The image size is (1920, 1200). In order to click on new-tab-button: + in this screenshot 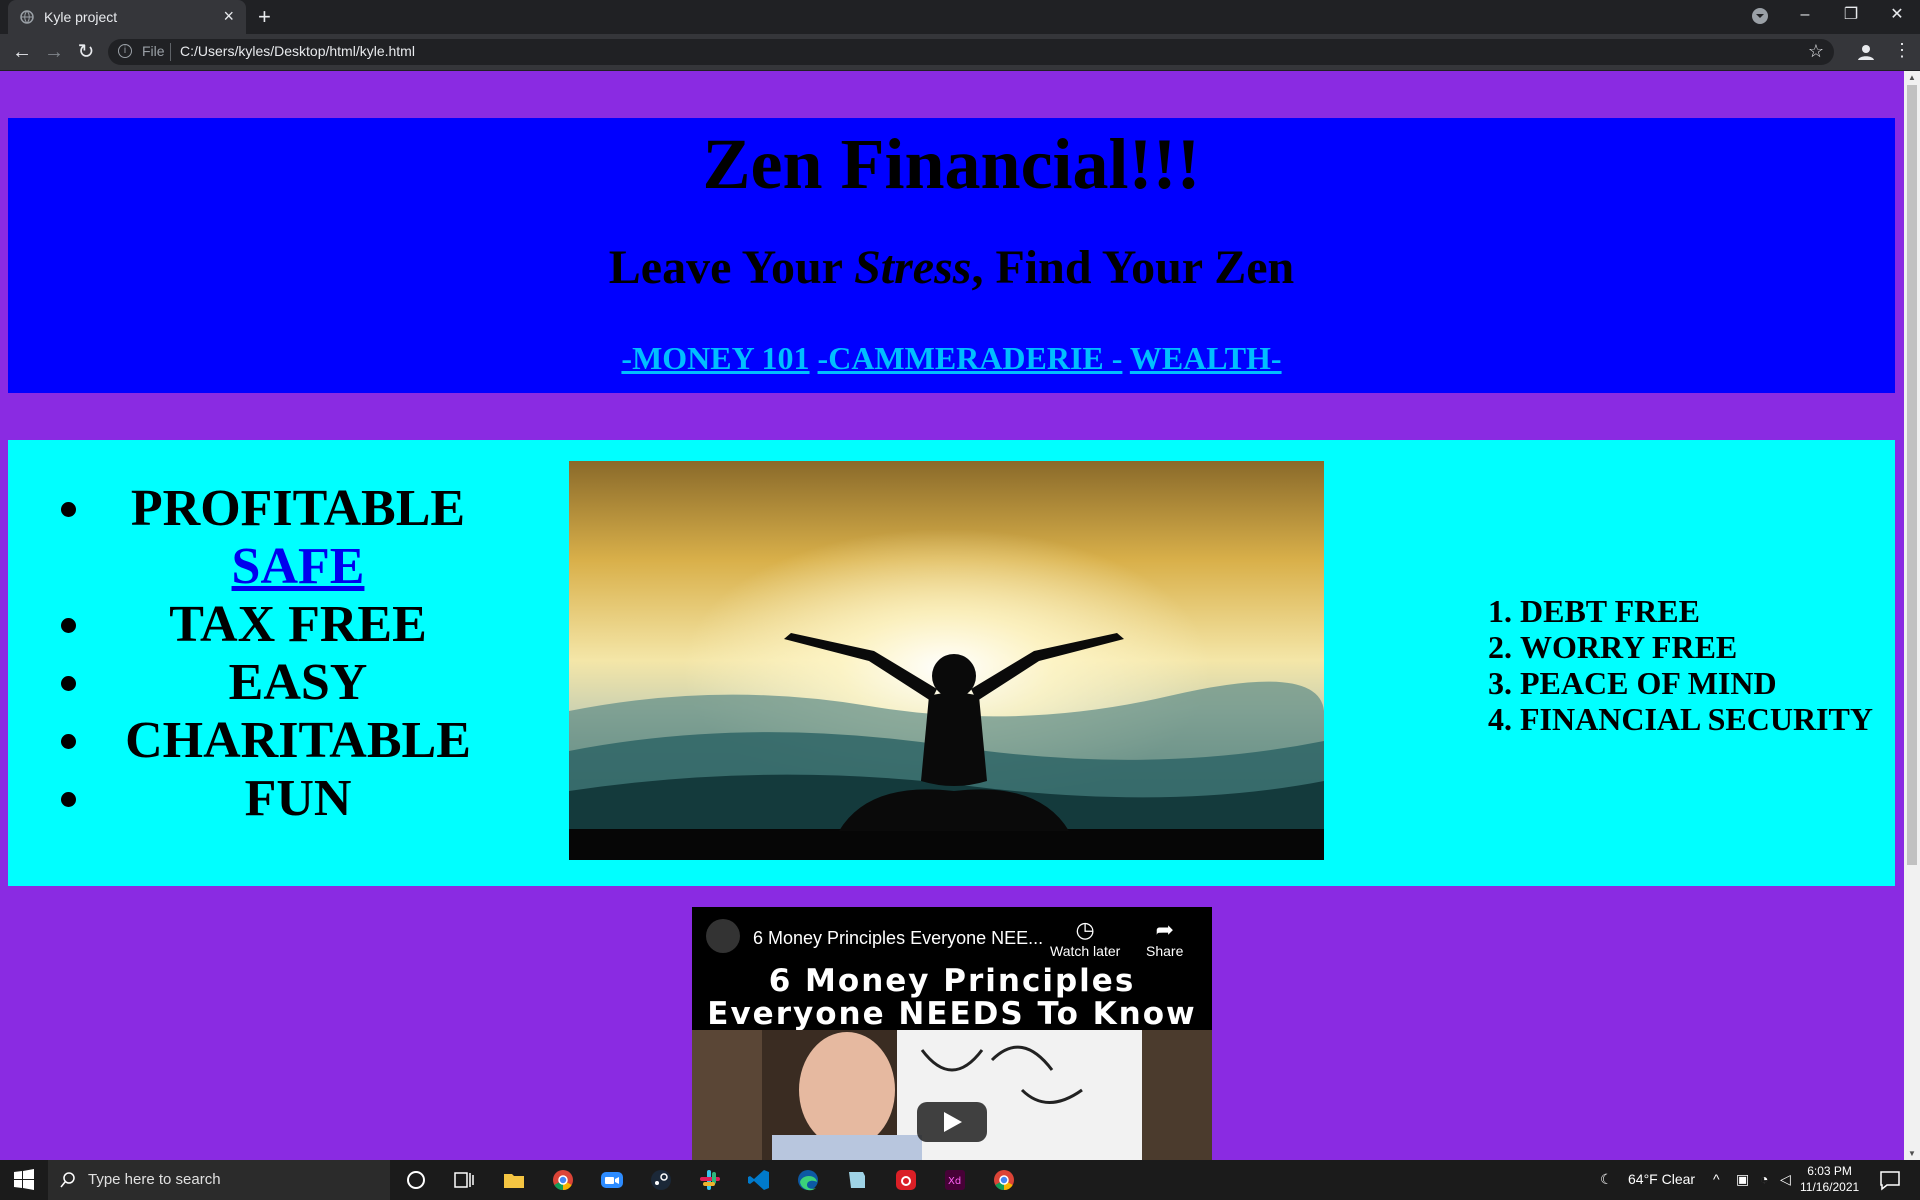, I will do `click(264, 17)`.